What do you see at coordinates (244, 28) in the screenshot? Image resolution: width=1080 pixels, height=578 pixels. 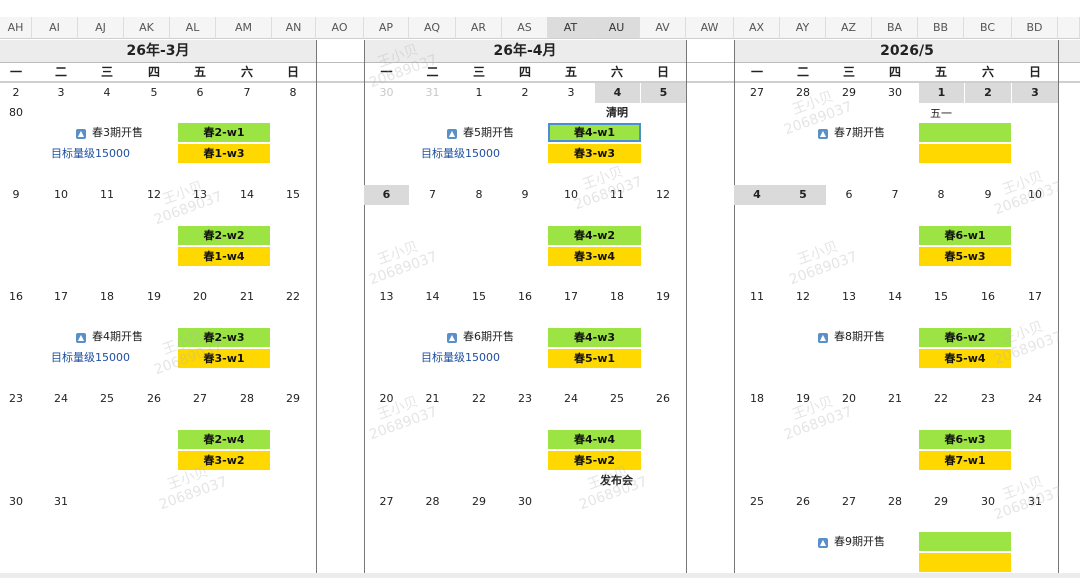 I see `column-header: AM` at bounding box center [244, 28].